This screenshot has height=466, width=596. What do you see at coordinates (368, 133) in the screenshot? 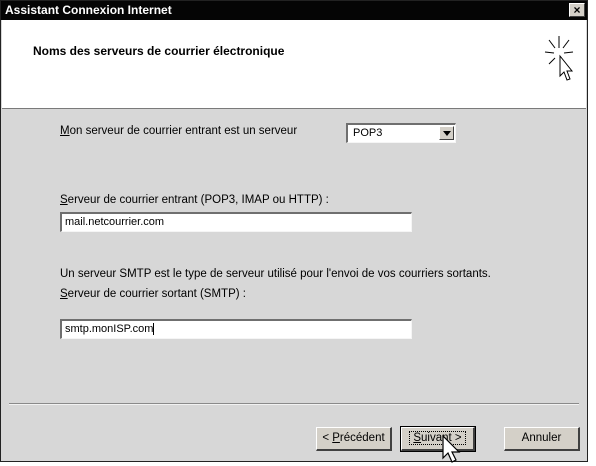
I see `server-type-value: POP3` at bounding box center [368, 133].